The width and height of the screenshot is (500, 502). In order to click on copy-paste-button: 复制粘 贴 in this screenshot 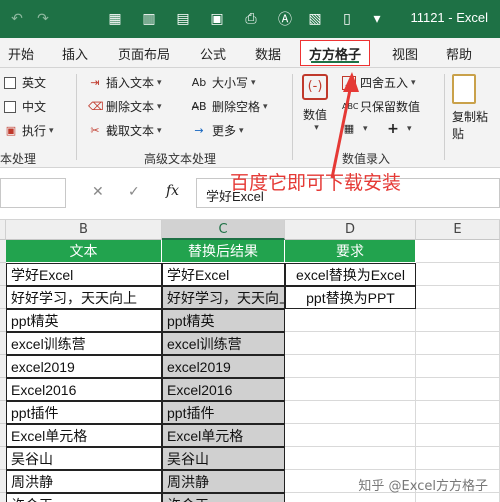, I will do `click(470, 108)`.